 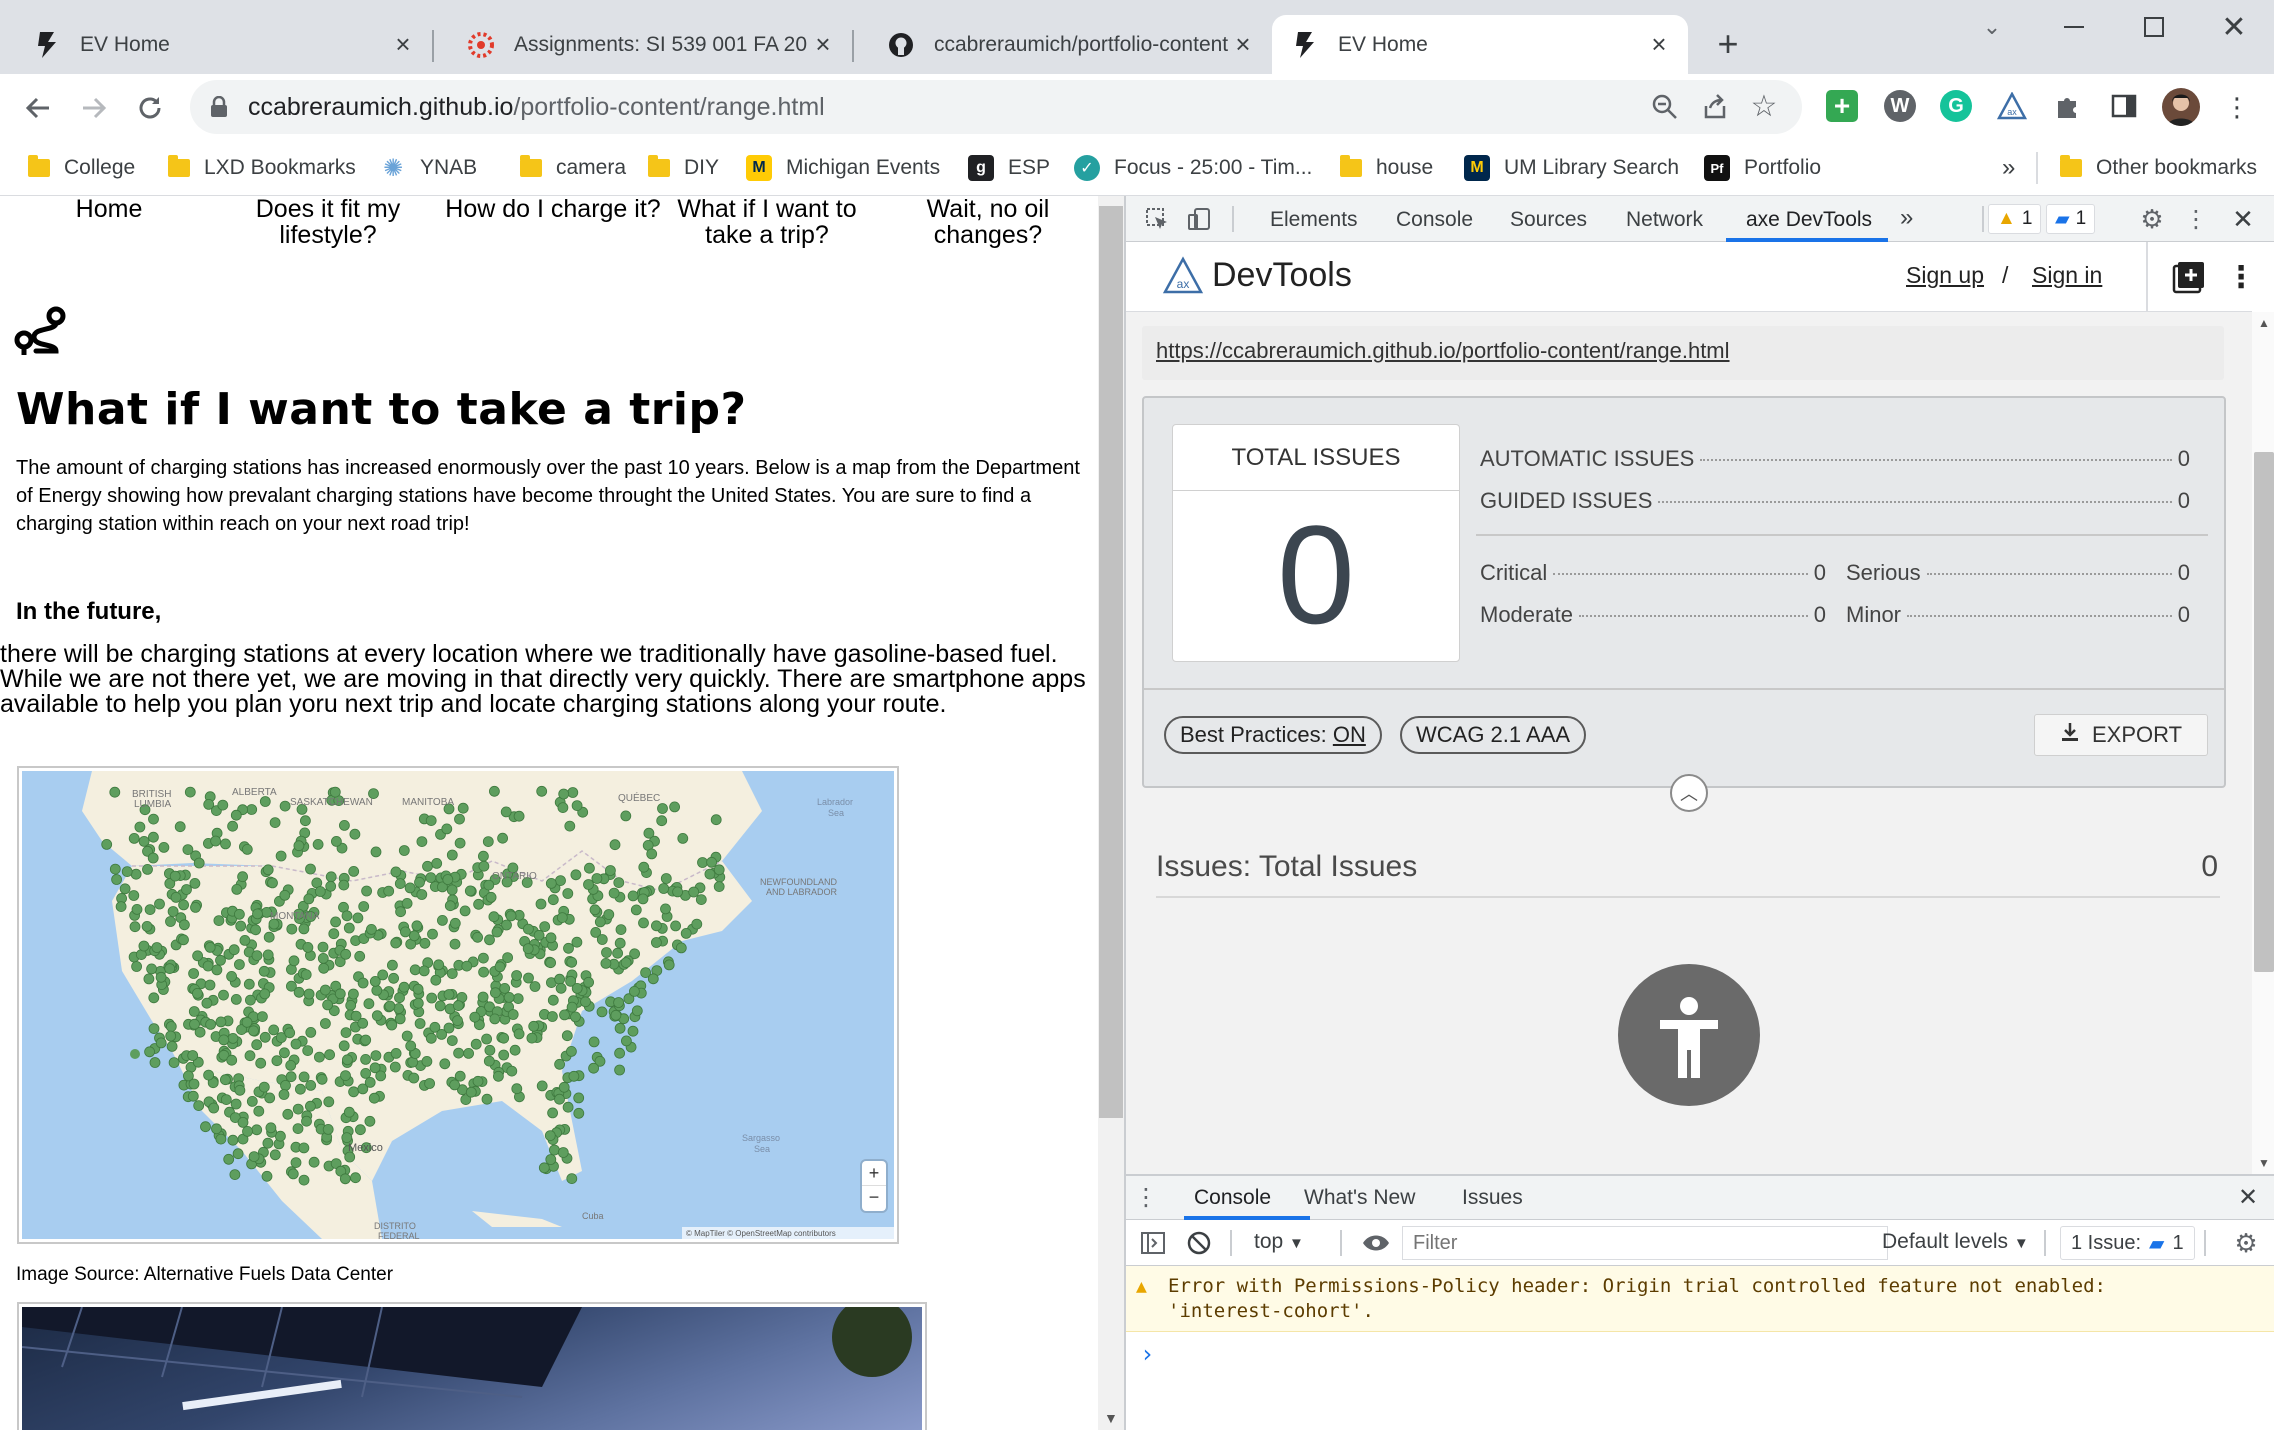 I want to click on map-zoom-in-button: +, so click(x=874, y=1173).